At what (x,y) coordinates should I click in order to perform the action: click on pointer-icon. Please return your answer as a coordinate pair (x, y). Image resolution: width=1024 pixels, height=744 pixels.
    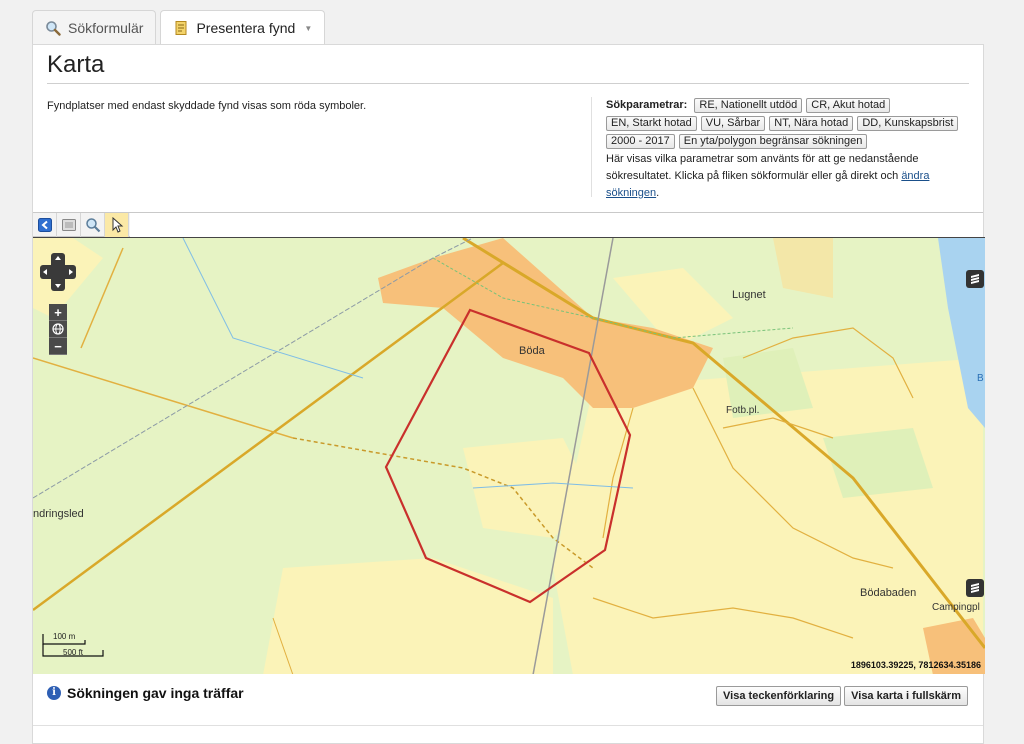
    Looking at the image, I should click on (117, 225).